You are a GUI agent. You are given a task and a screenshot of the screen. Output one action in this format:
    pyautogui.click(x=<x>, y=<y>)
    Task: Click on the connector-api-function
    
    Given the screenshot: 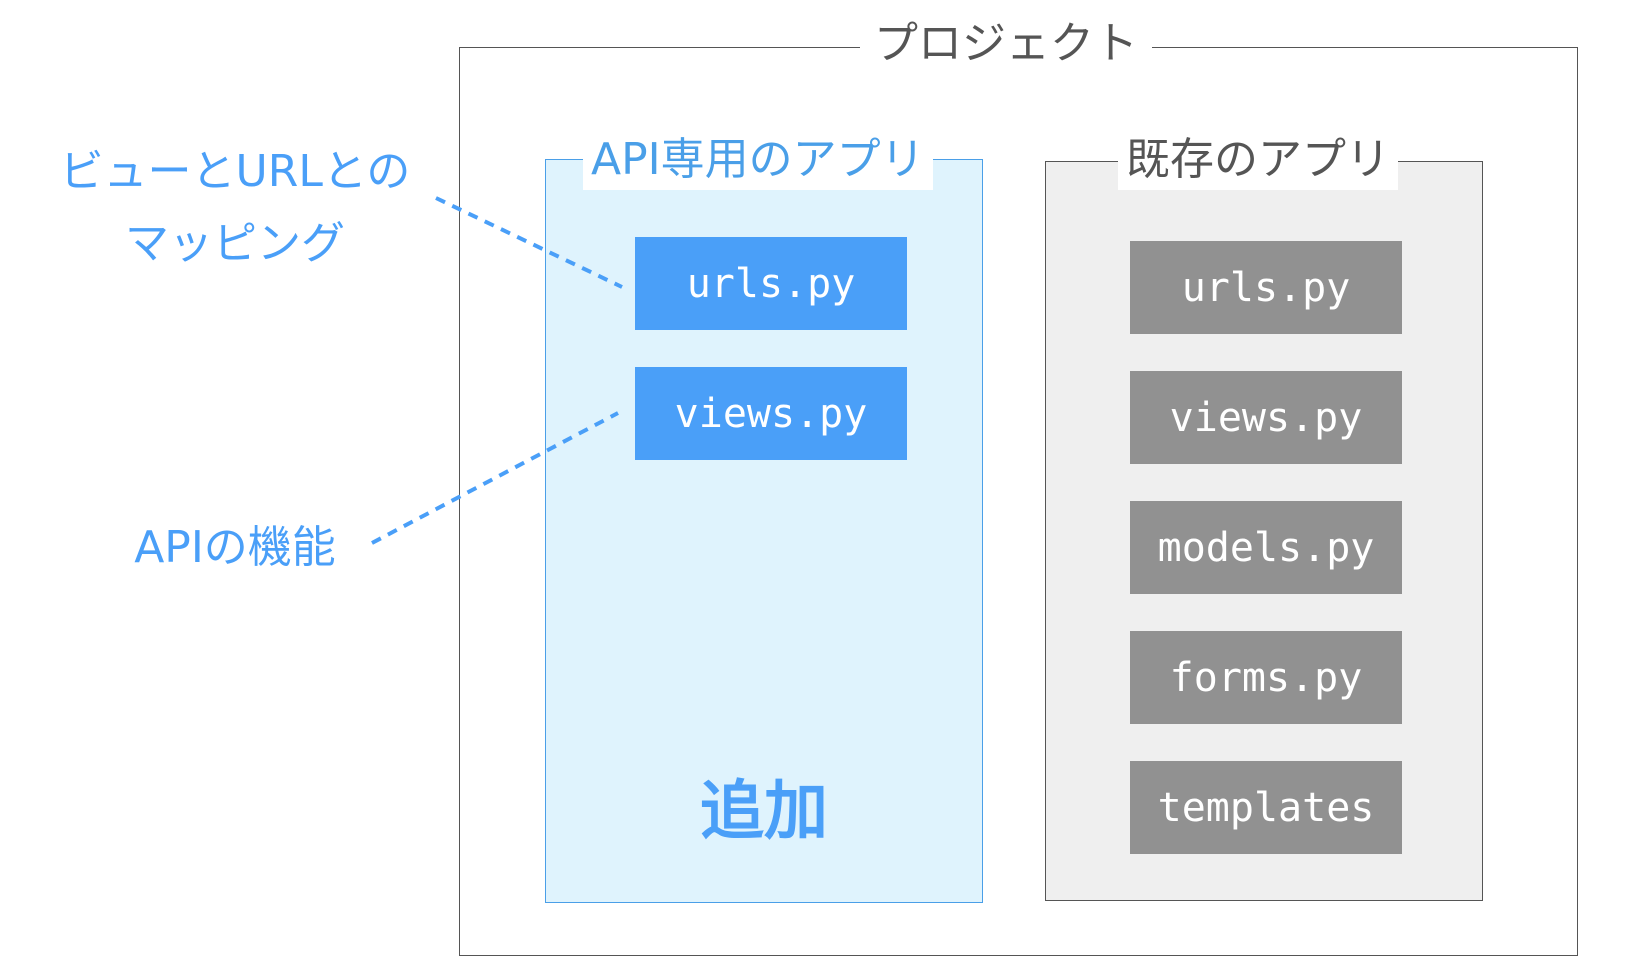 What is the action you would take?
    pyautogui.click(x=495, y=478)
    